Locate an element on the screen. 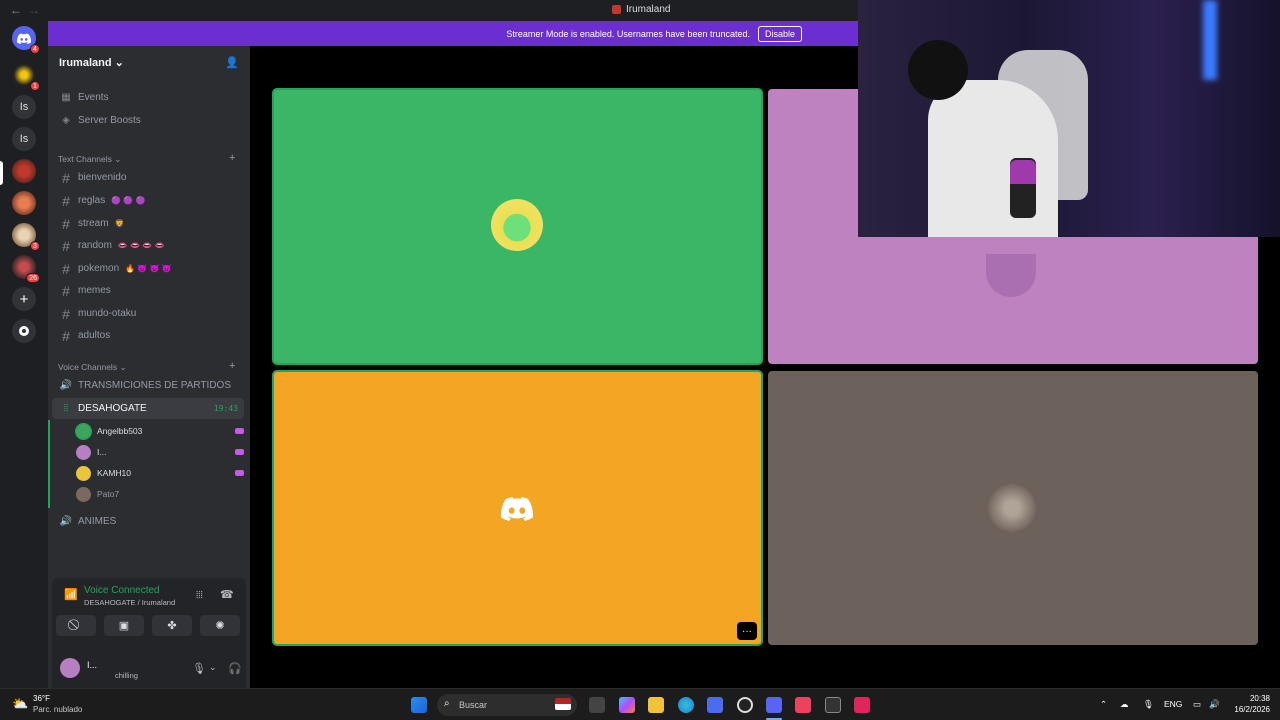 This screenshot has height=720, width=1280. headphones-icon: 🎧 is located at coordinates (235, 668).